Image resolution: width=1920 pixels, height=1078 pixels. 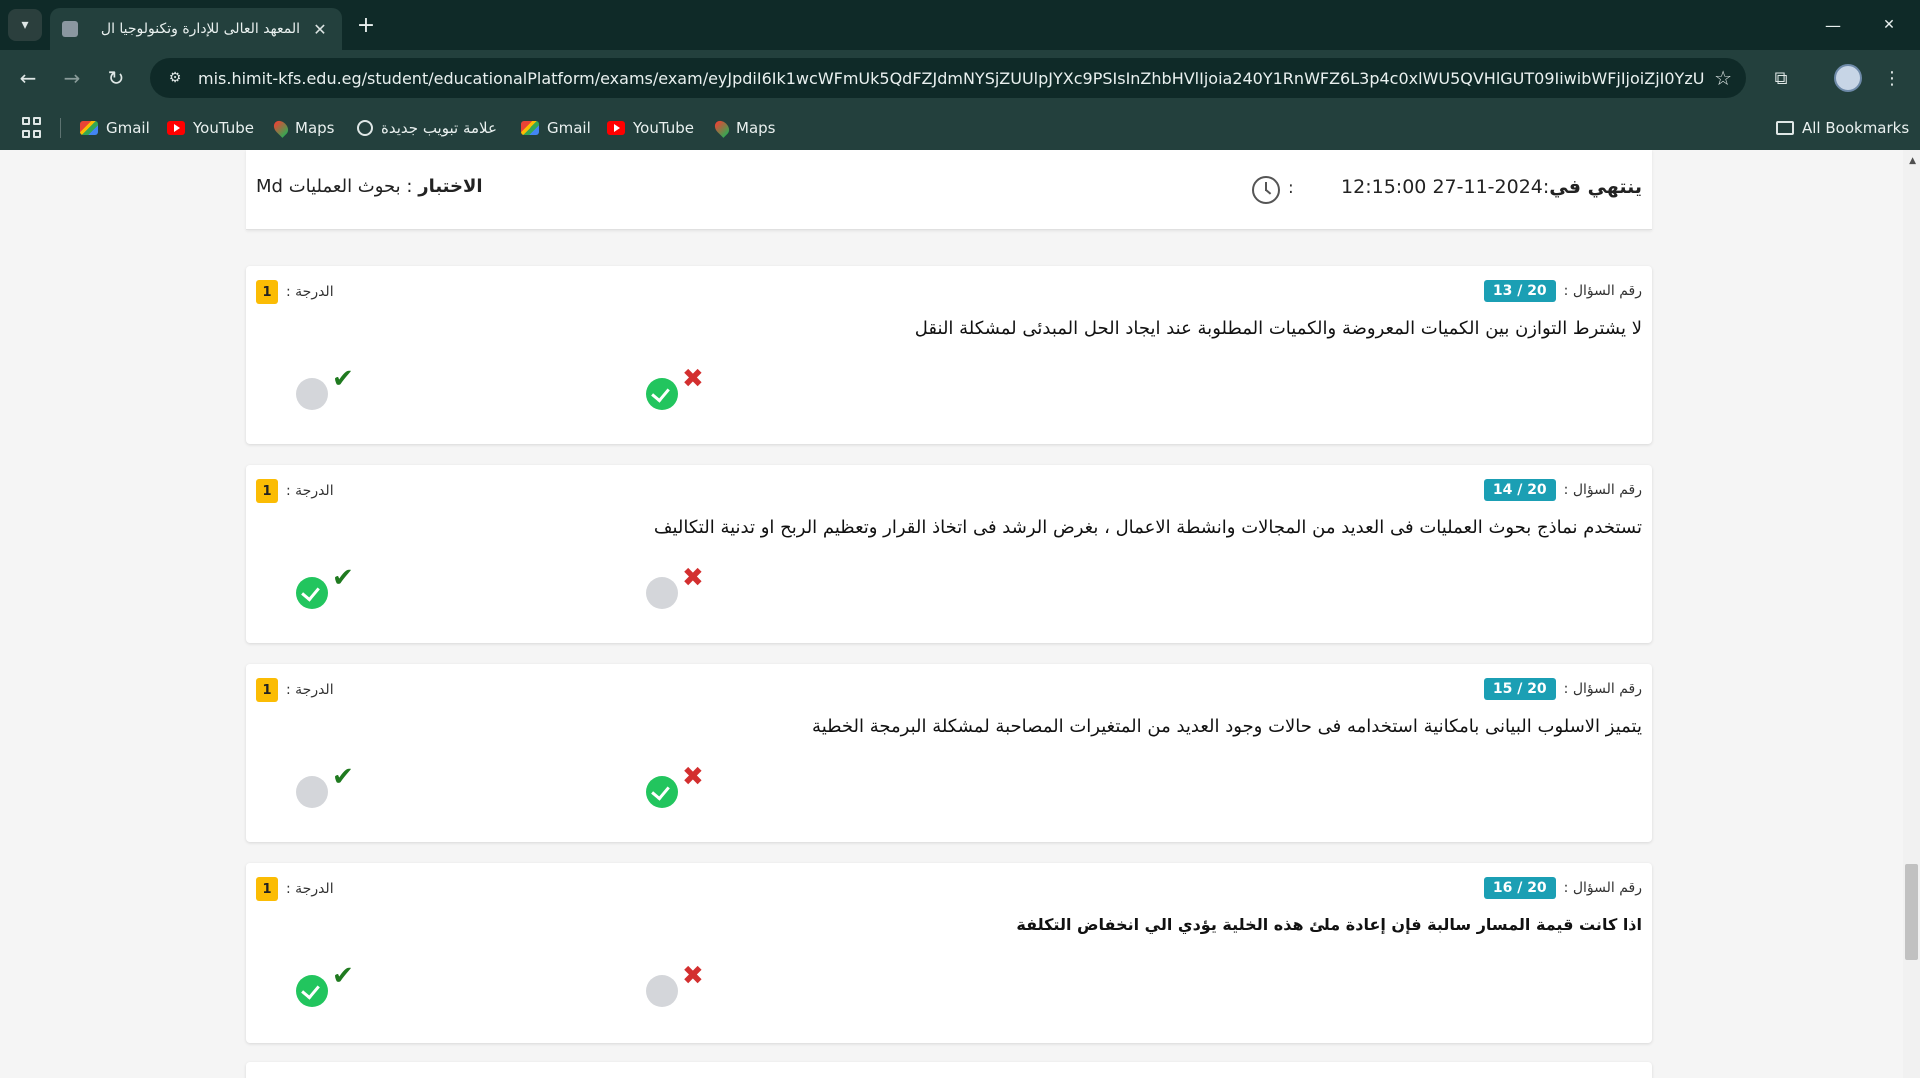 I want to click on browser-menu-icon: ⋮, so click(x=1892, y=78).